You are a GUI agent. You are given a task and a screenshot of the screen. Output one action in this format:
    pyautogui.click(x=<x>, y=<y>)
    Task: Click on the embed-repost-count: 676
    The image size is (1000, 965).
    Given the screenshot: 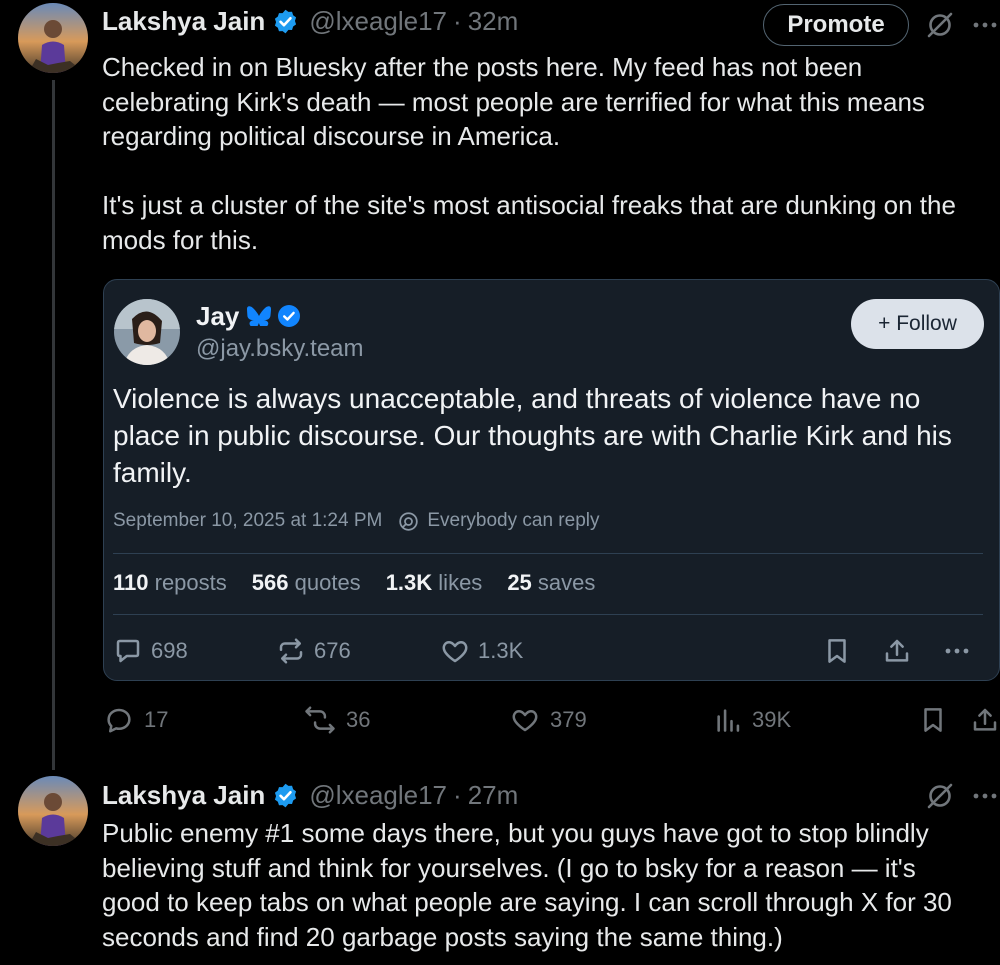 What is the action you would take?
    pyautogui.click(x=332, y=650)
    